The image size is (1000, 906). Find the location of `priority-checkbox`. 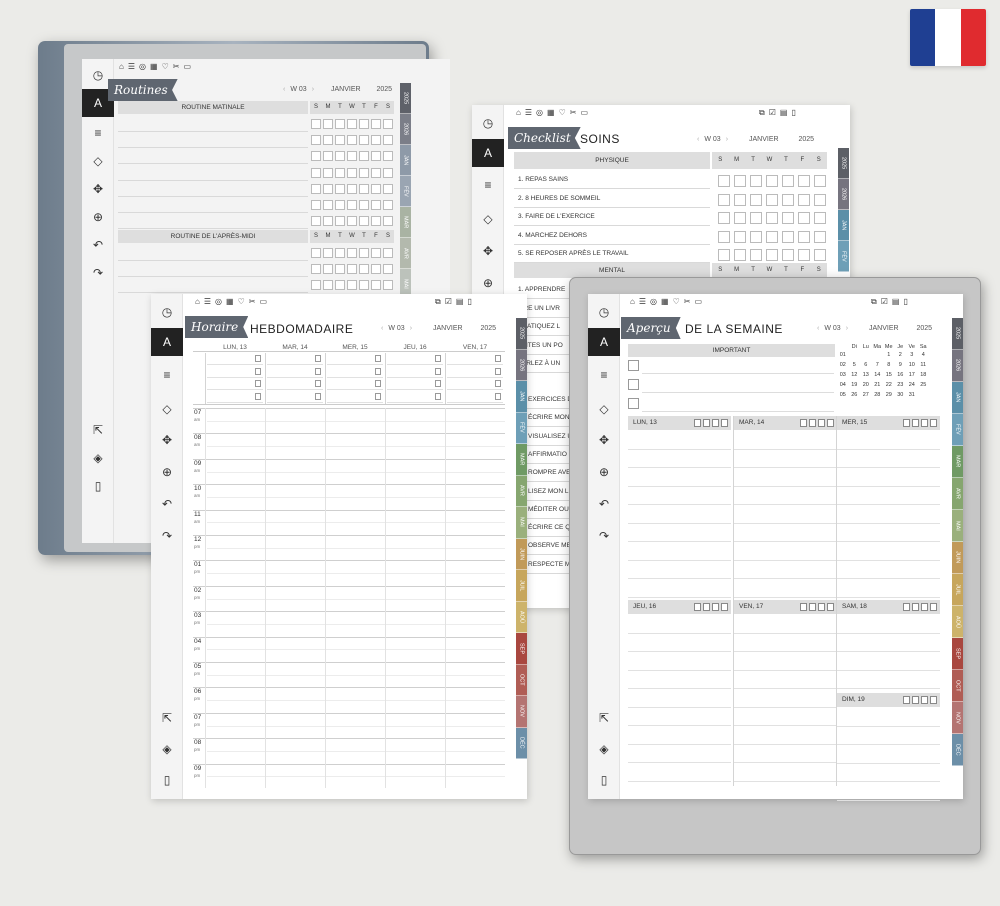

priority-checkbox is located at coordinates (633, 384).